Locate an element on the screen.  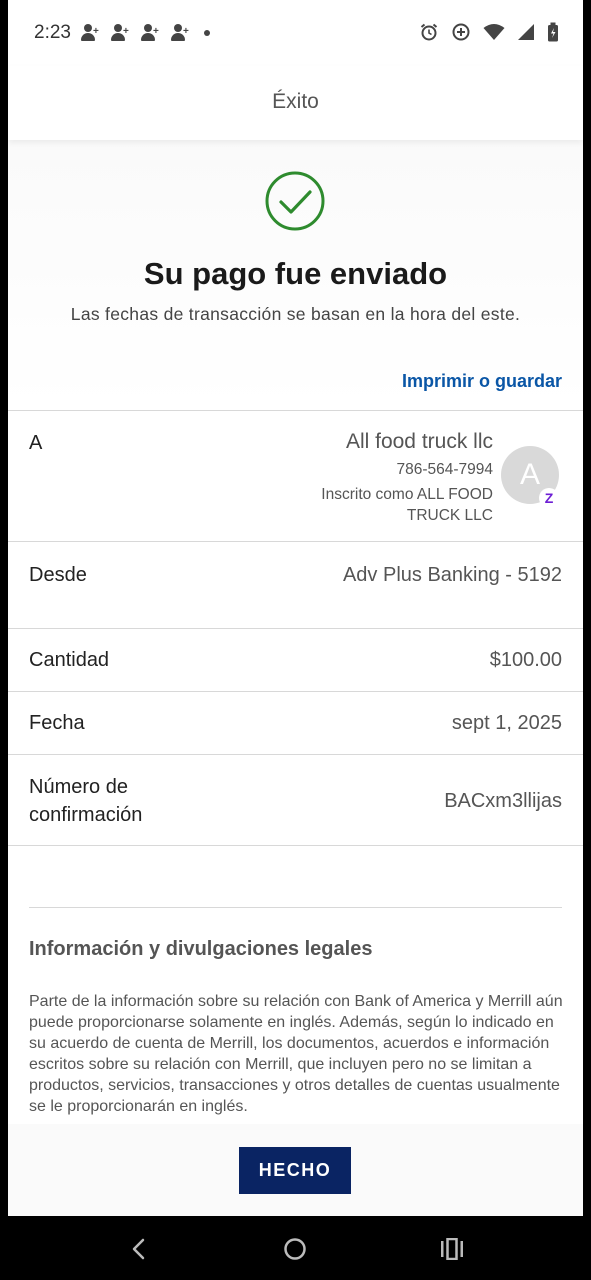
done-button: HECHO is located at coordinates (295, 1170).